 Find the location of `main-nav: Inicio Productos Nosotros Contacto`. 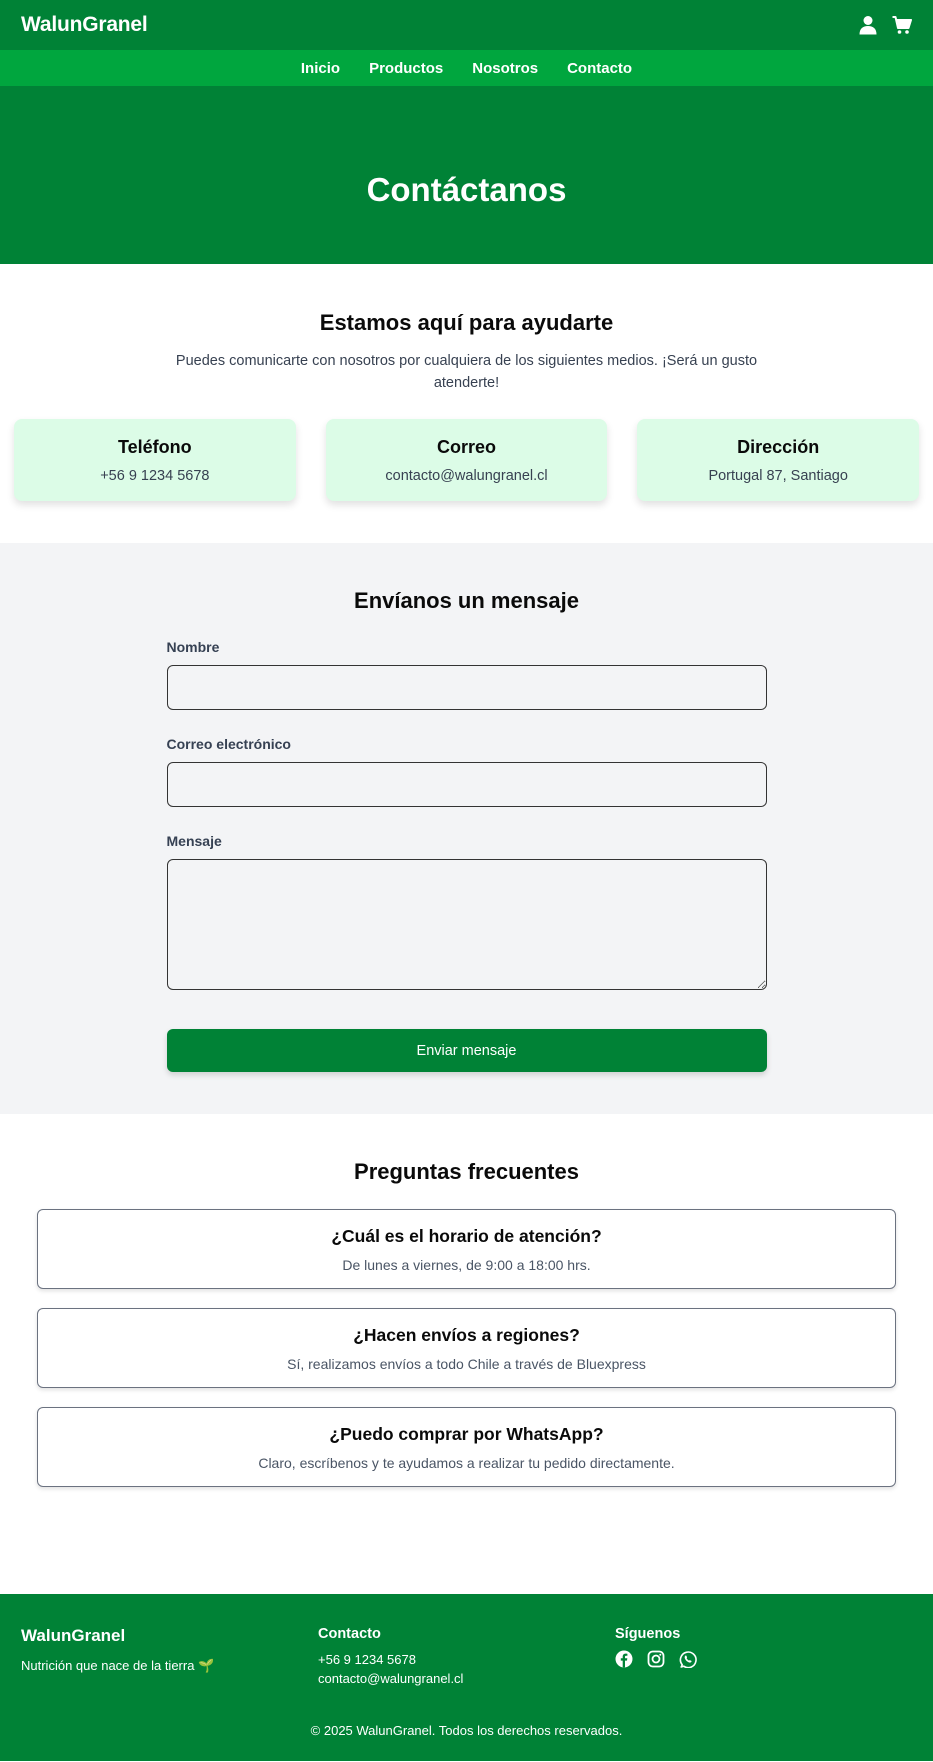

main-nav: Inicio Productos Nosotros Contacto is located at coordinates (466, 68).